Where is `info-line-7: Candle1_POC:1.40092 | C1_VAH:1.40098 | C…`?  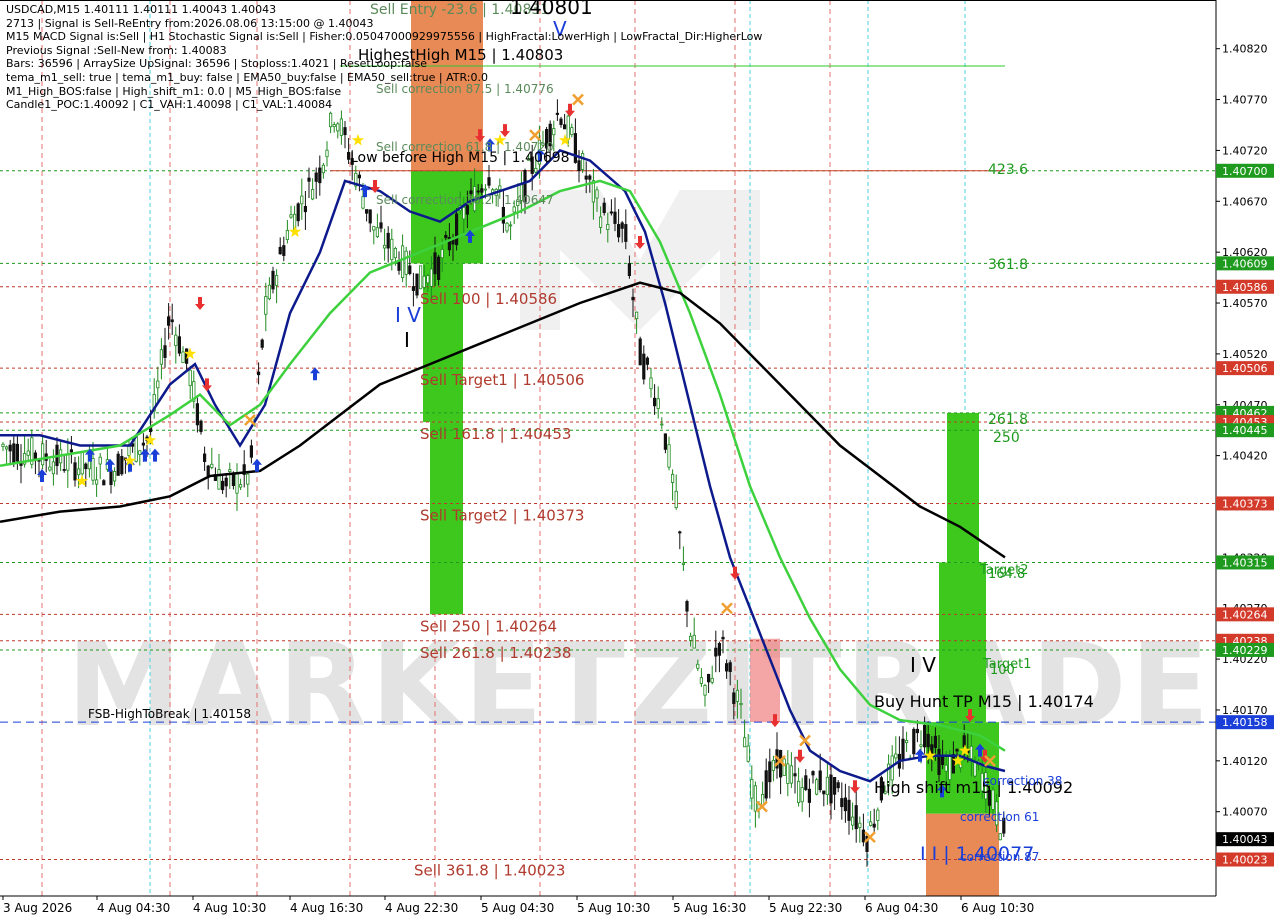
info-line-7: Candle1_POC:1.40092 | C1_VAH:1.40098 | C… is located at coordinates (169, 105).